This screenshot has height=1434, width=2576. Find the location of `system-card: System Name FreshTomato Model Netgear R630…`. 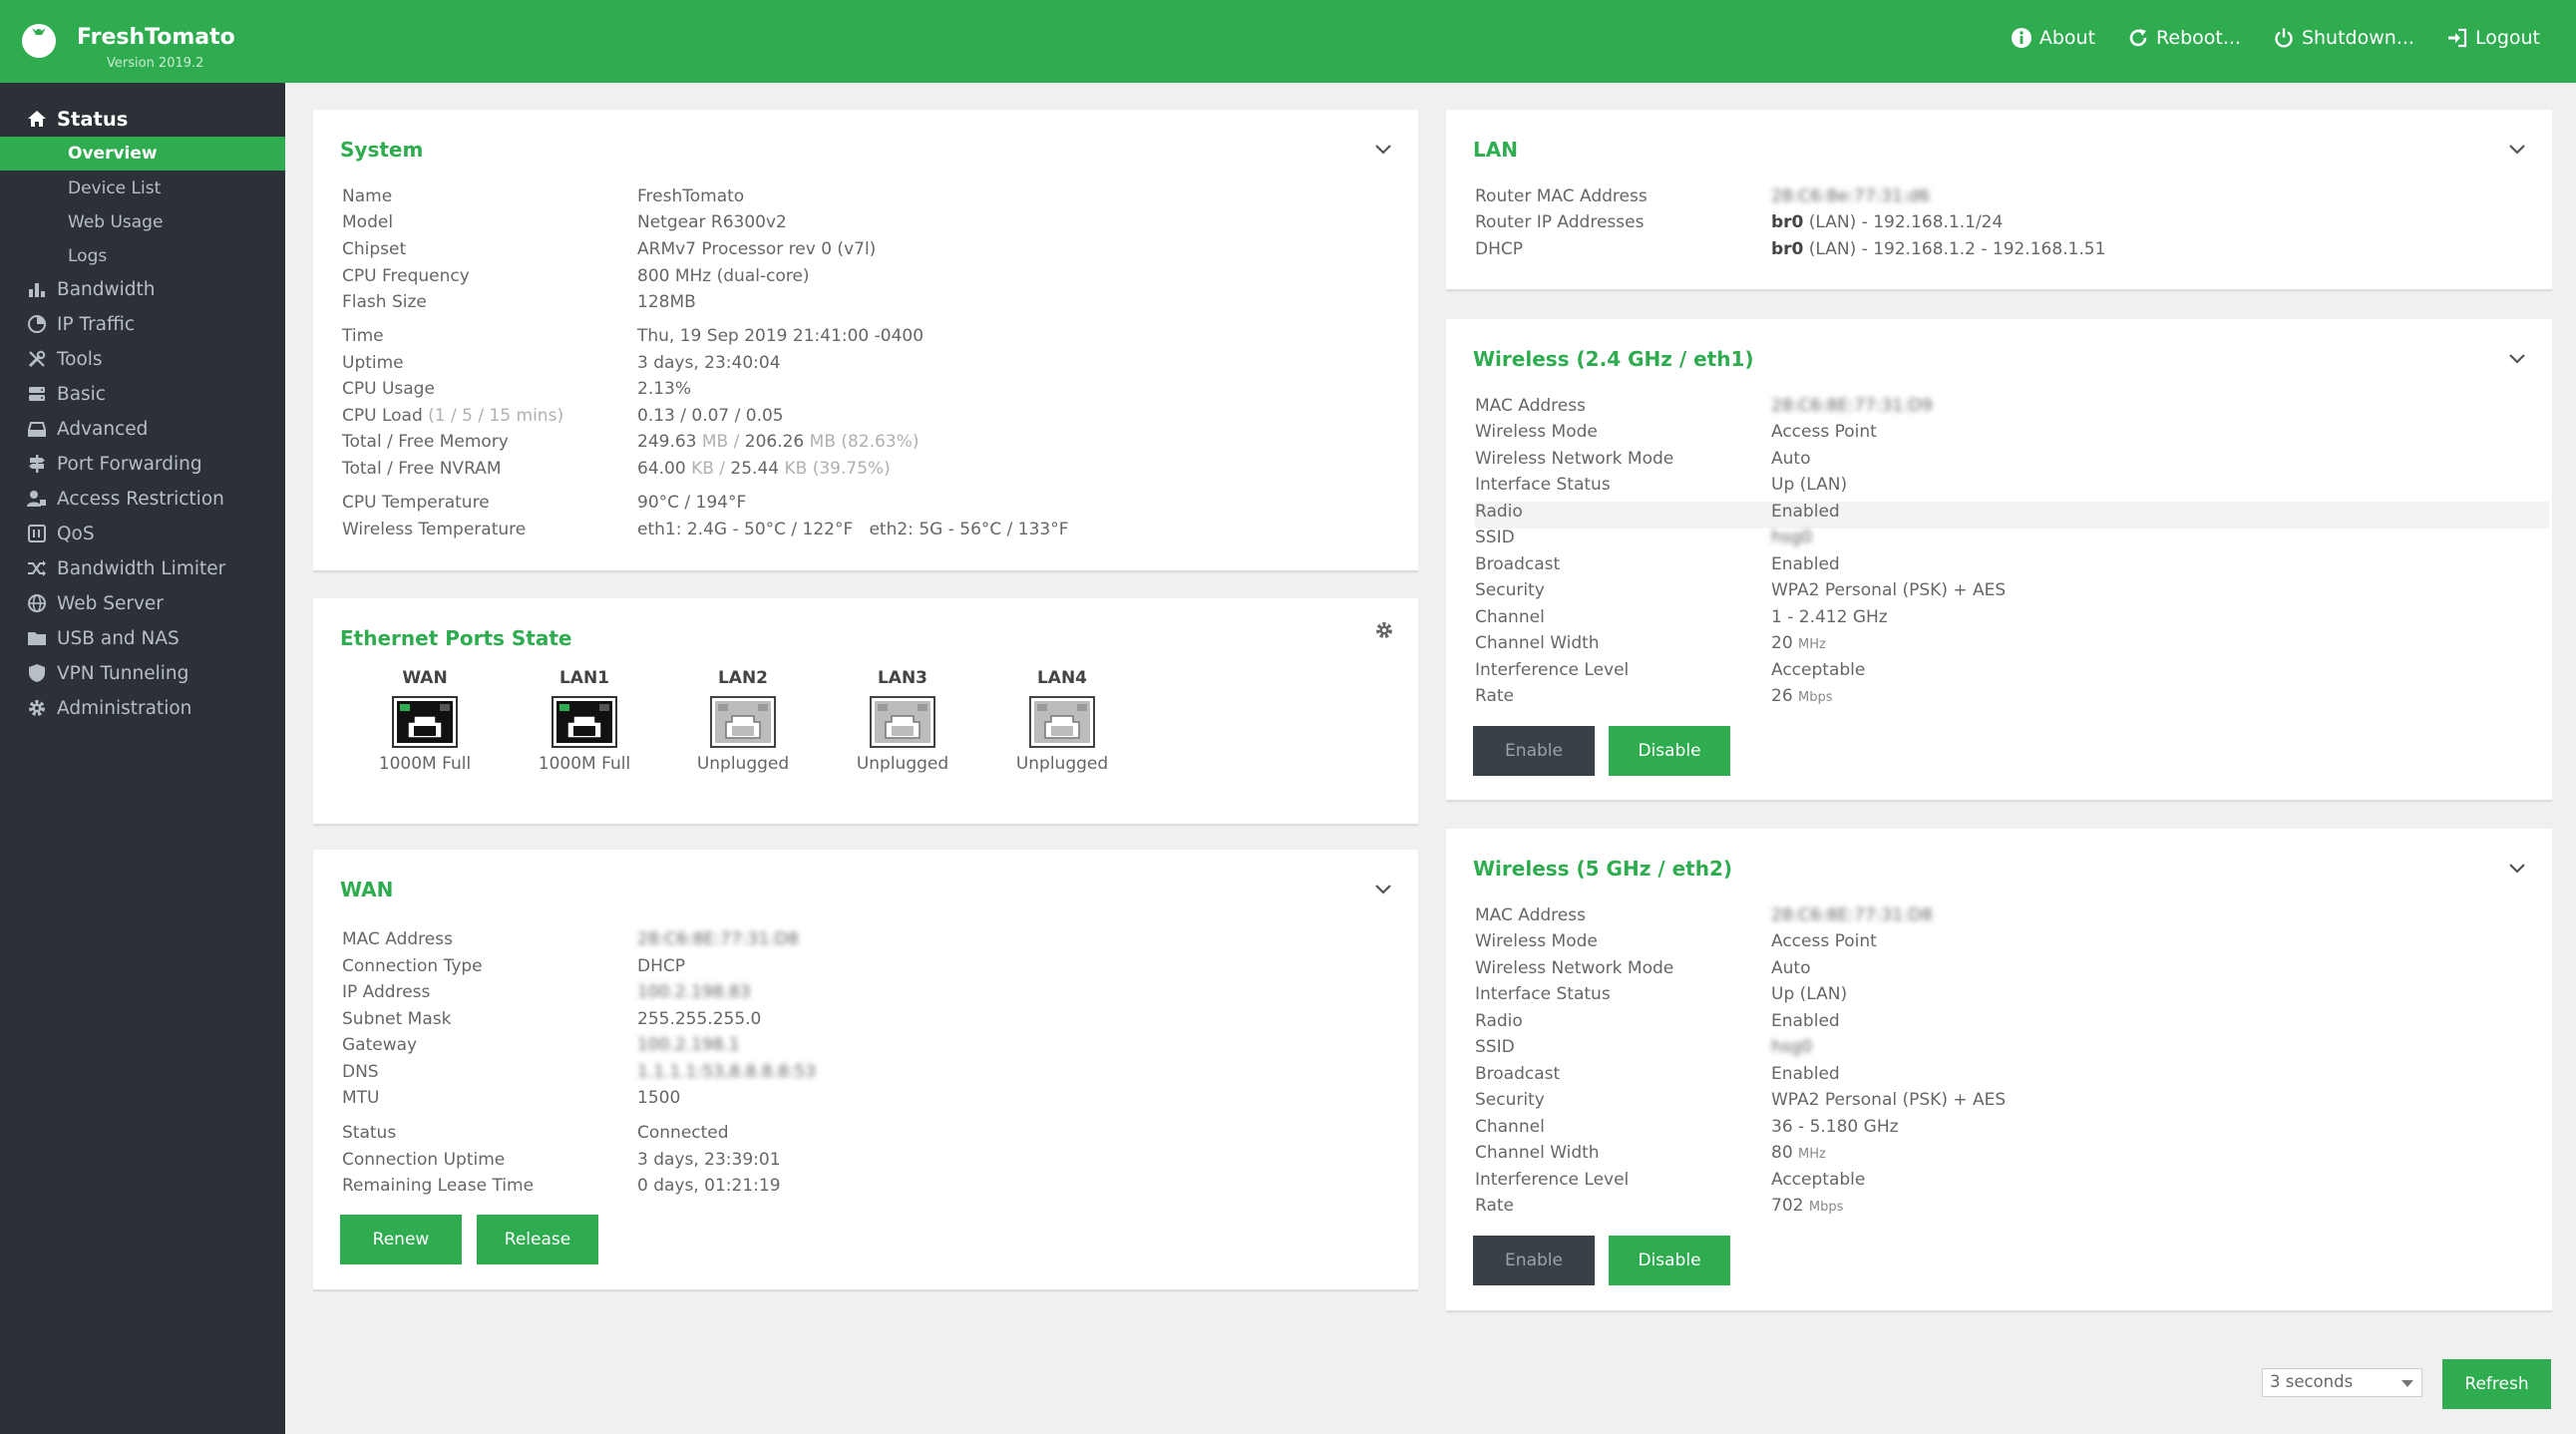

system-card: System Name FreshTomato Model Netgear R630… is located at coordinates (866, 341).